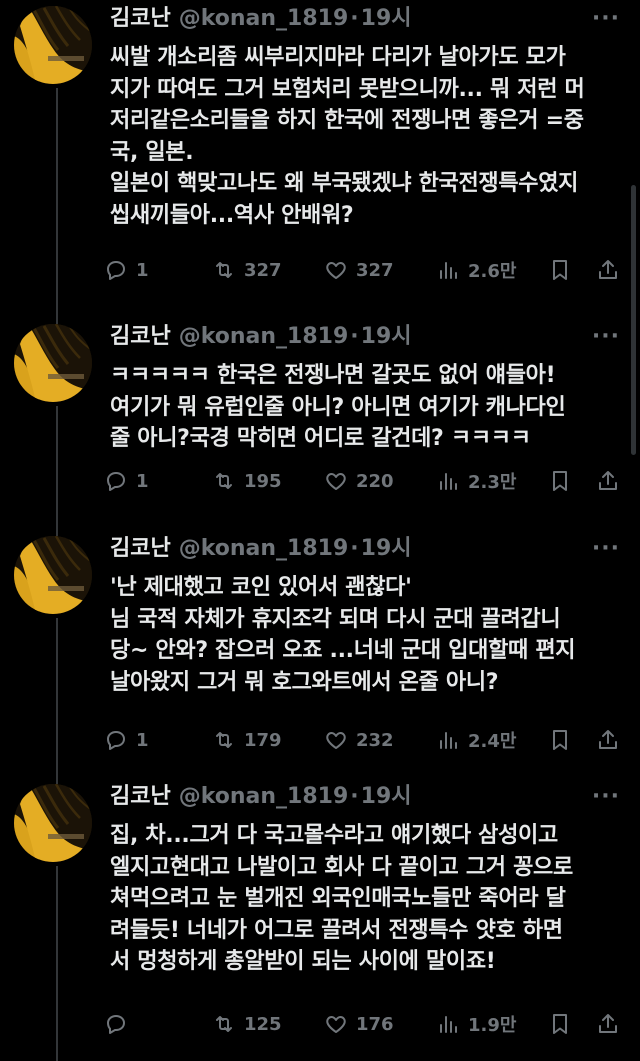 This screenshot has width=640, height=1061. I want to click on like-button: 327, so click(359, 270).